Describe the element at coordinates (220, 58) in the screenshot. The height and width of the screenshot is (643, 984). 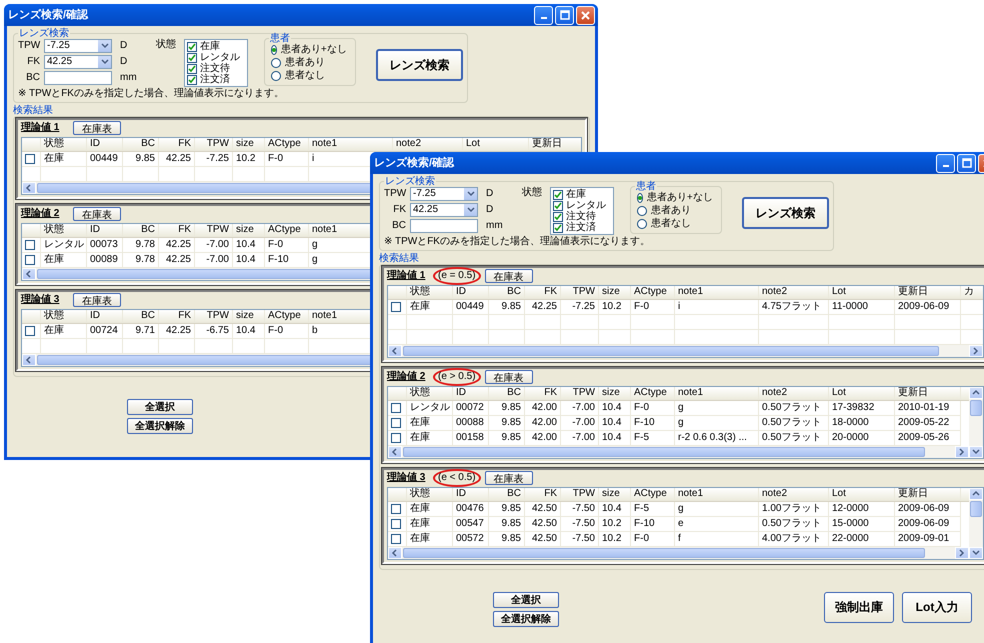
I see `checkbox-label: レンタル` at that location.